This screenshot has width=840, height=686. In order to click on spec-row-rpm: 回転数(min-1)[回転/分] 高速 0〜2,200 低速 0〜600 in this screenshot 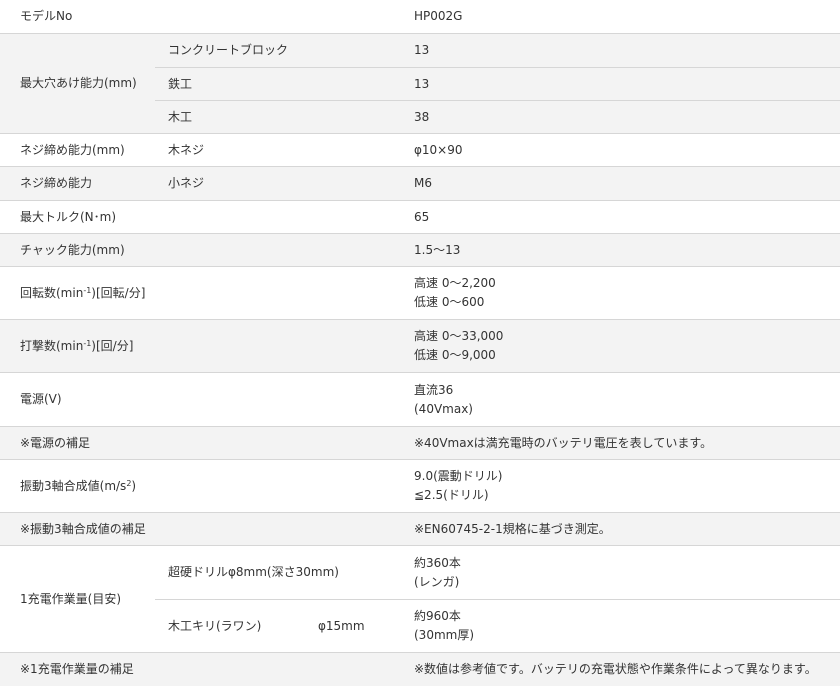, I will do `click(420, 293)`.